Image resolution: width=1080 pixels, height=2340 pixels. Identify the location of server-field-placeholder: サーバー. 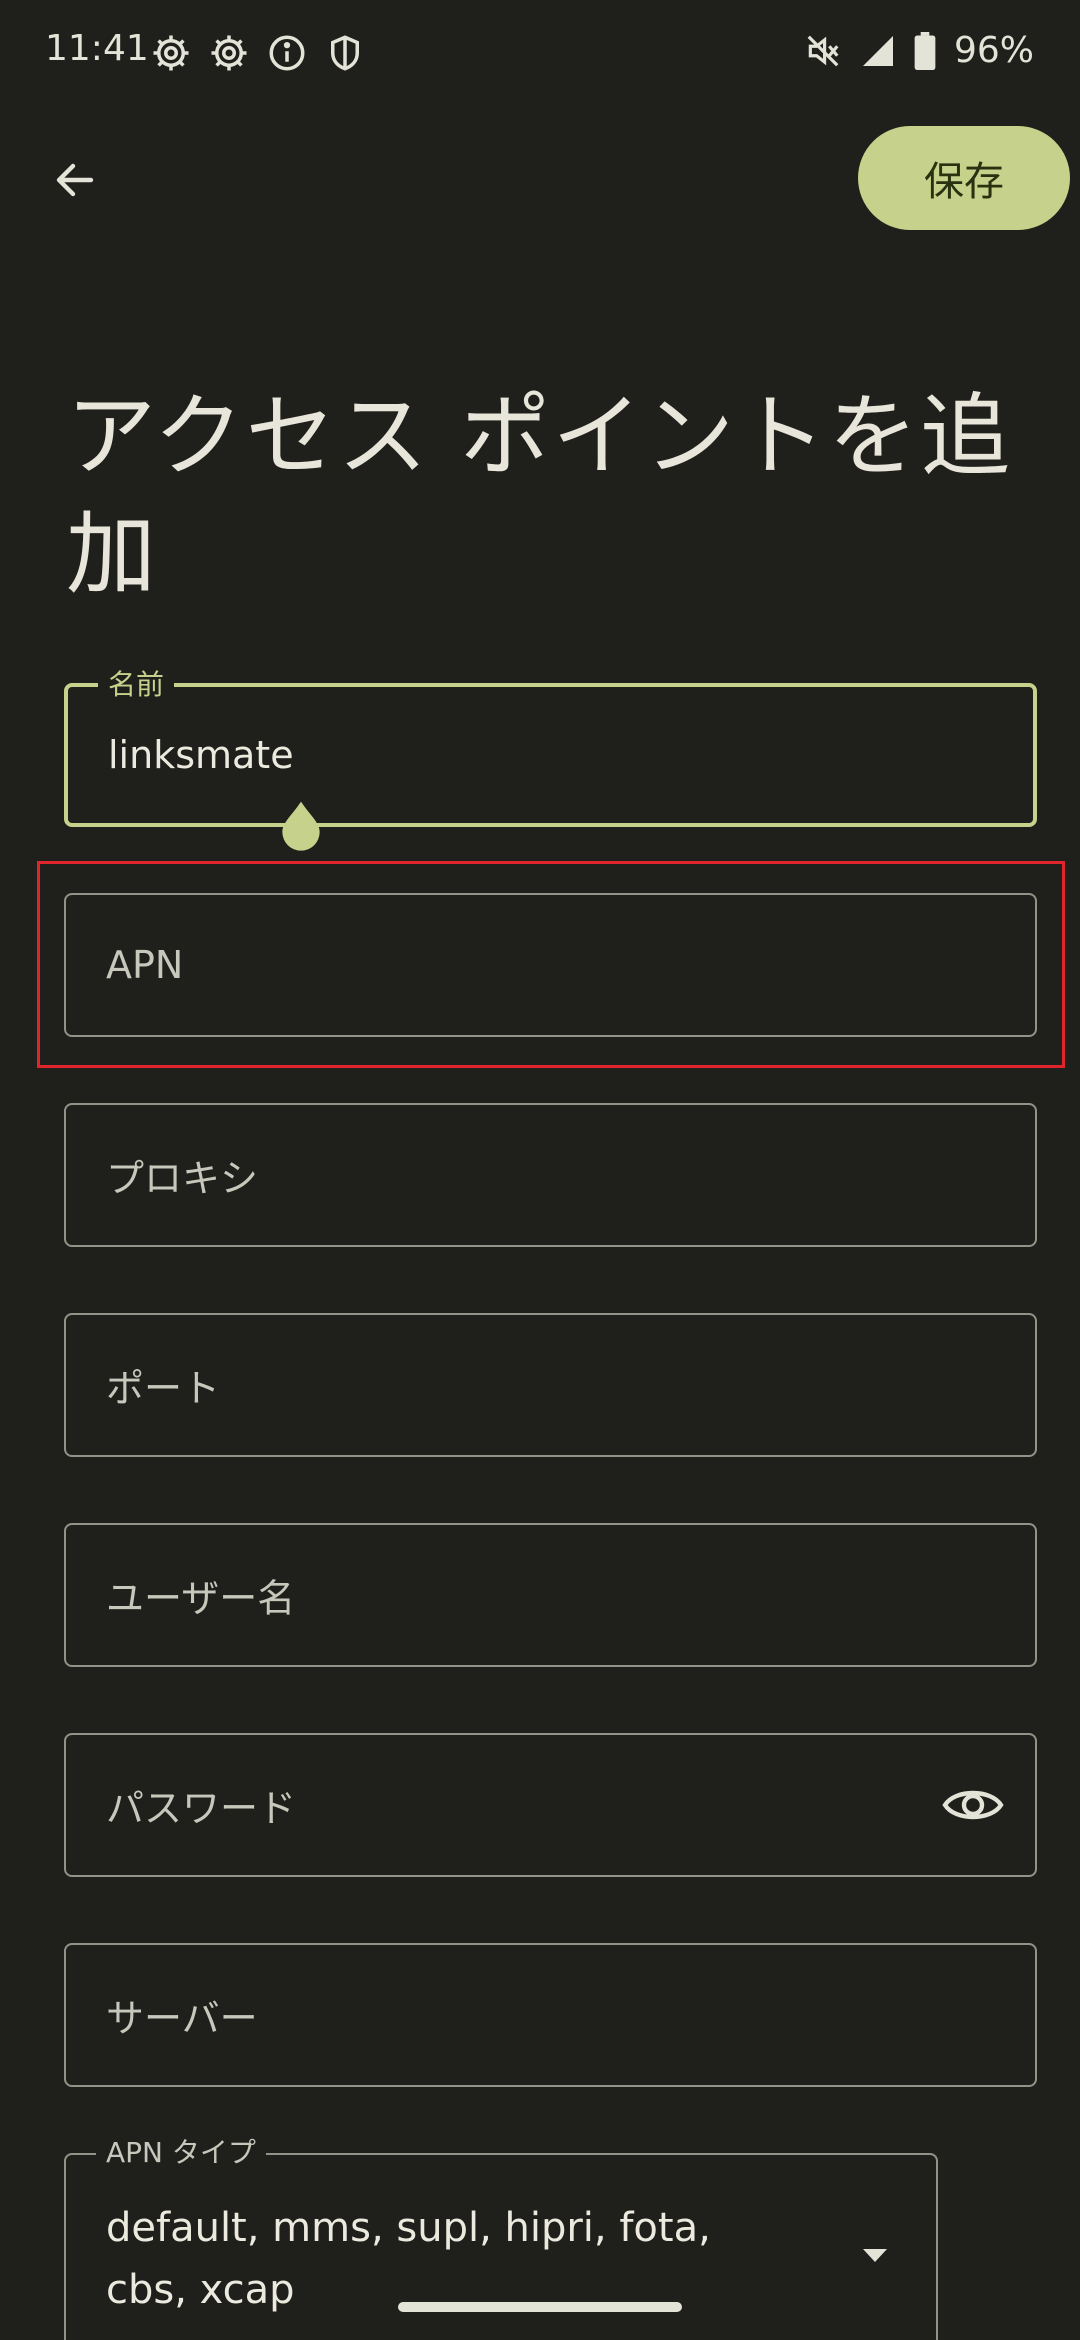
(182, 2018).